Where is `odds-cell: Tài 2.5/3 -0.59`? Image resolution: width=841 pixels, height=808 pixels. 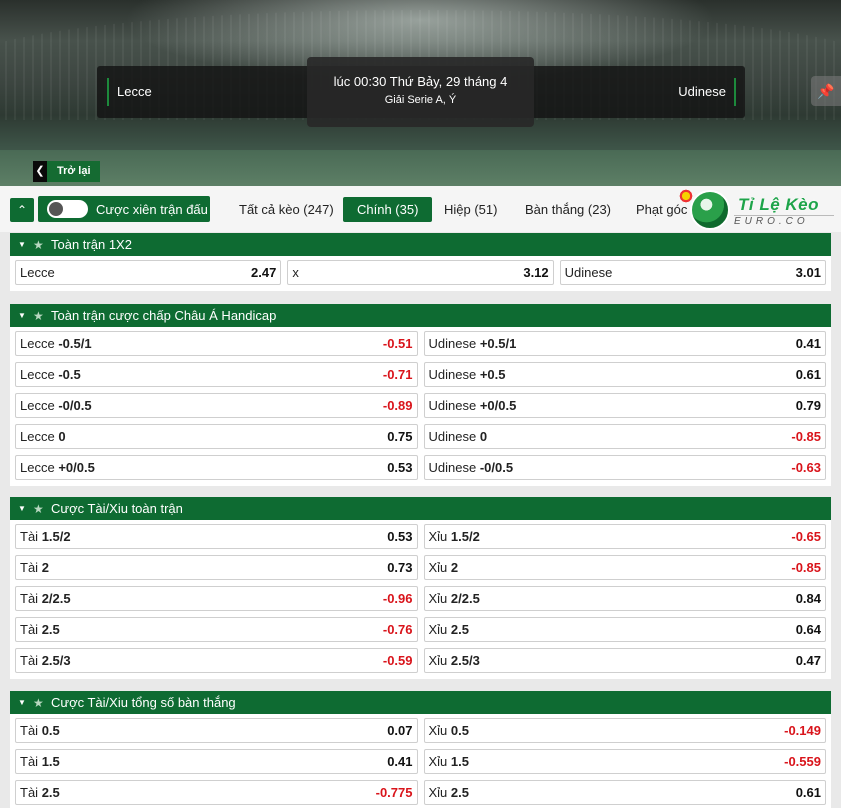
odds-cell: Tài 2.5/3 -0.59 is located at coordinates (216, 660).